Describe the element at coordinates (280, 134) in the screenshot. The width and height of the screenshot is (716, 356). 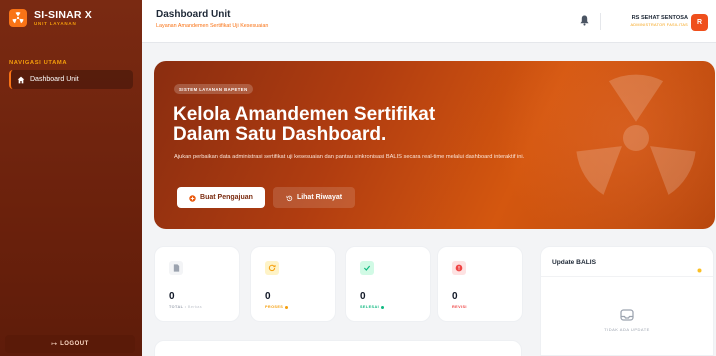
I see `hero-title-line2: Dalam Satu Dashboard.` at that location.